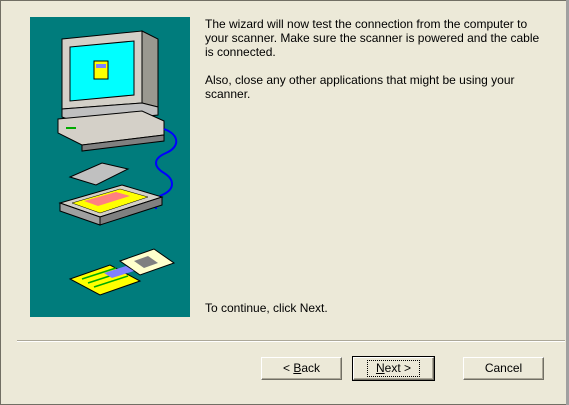 The image size is (569, 405). I want to click on next-label: ext >, so click(398, 368).